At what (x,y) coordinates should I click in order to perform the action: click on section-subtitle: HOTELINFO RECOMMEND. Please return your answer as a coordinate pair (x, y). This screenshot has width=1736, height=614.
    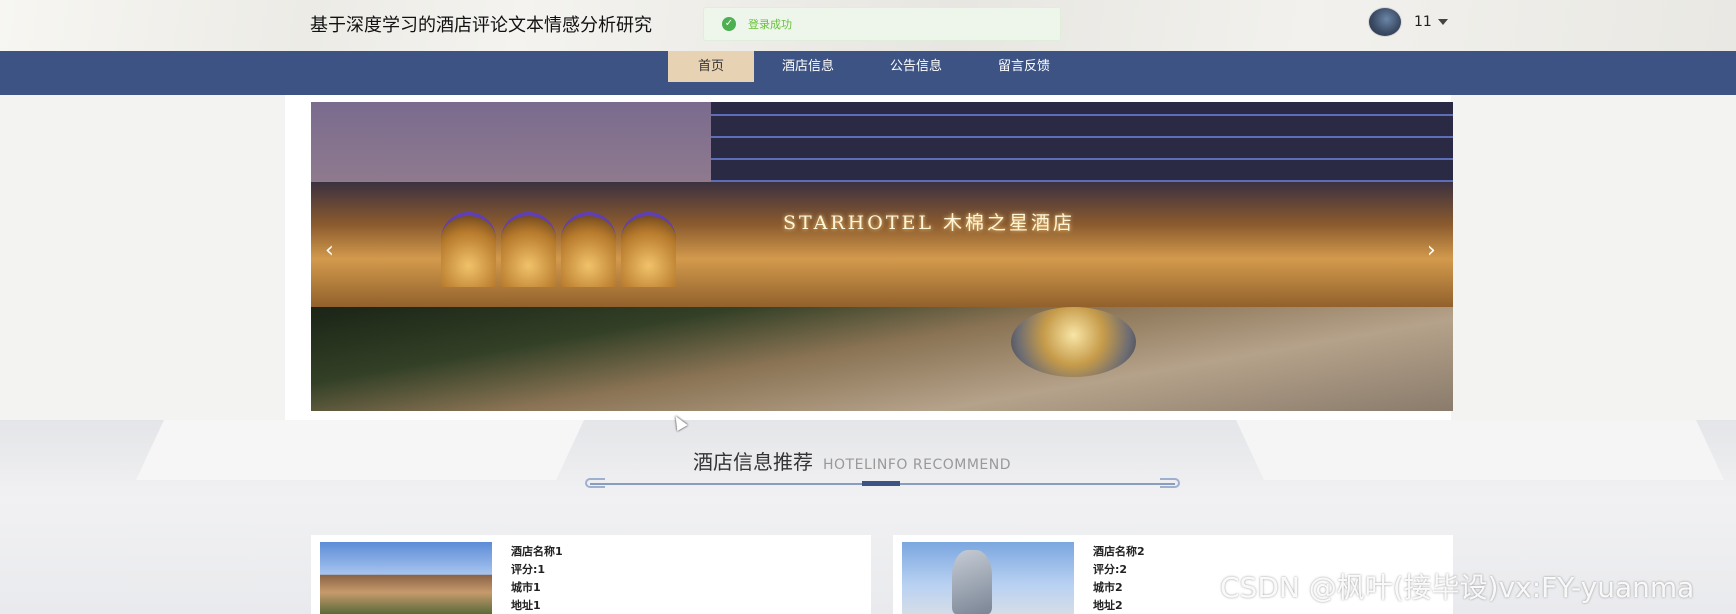
    Looking at the image, I should click on (917, 465).